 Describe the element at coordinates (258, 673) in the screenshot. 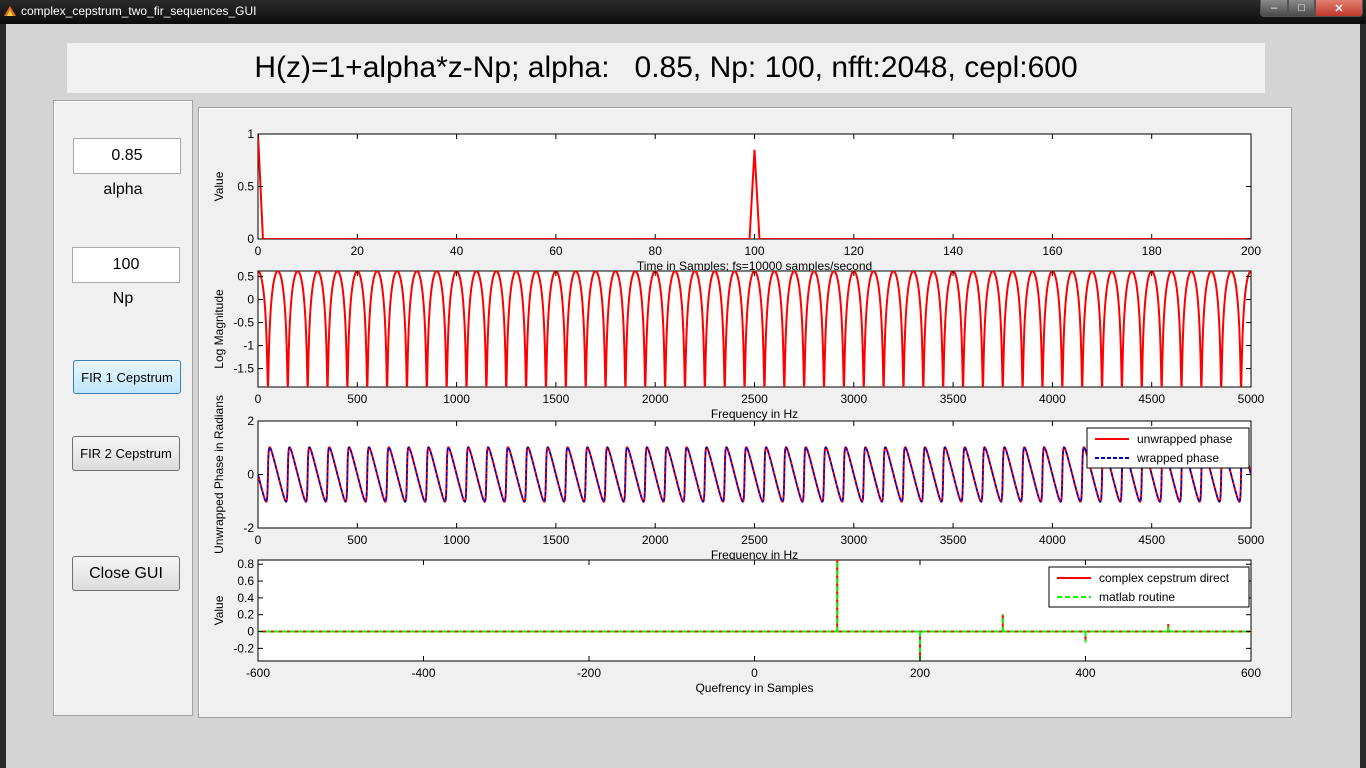

I see `x-tick-label: -600` at that location.